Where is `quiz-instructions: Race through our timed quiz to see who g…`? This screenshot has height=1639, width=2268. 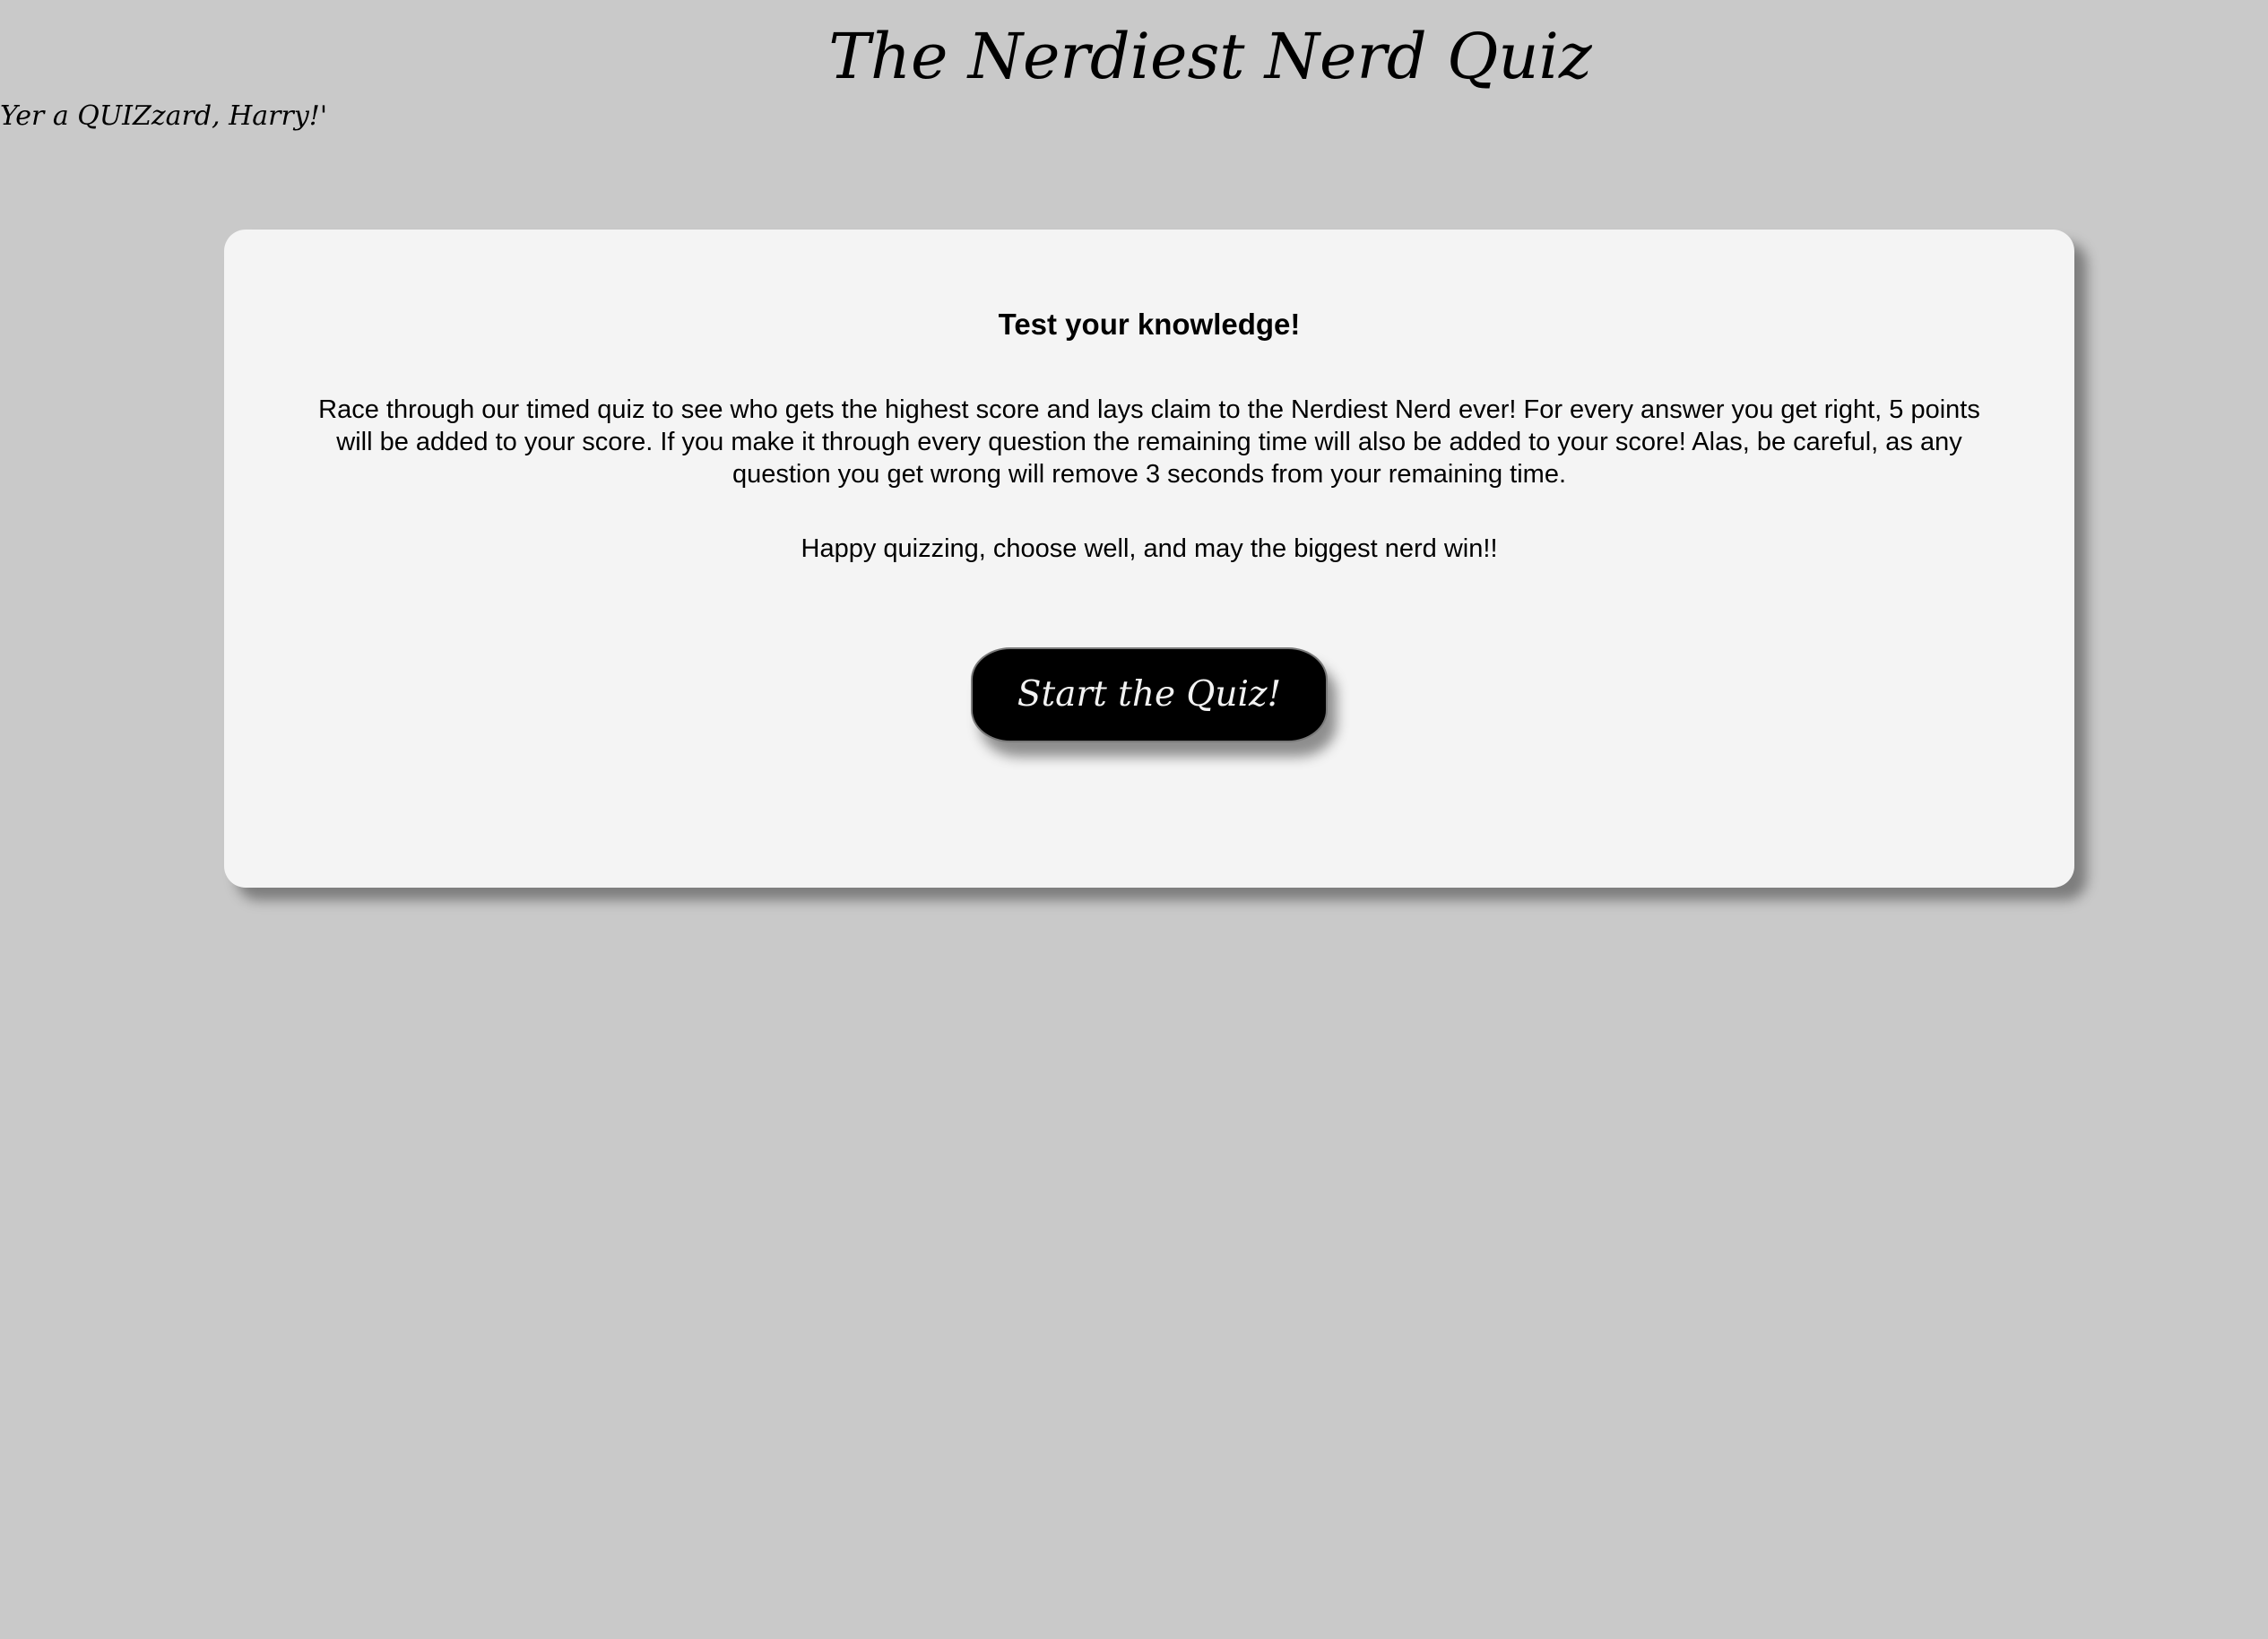 quiz-instructions: Race through our timed quiz to see who g… is located at coordinates (1149, 442).